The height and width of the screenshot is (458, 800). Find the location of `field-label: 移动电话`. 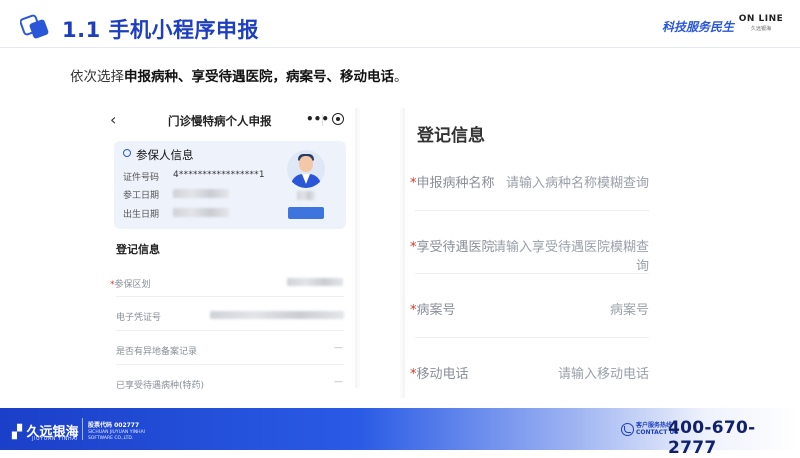

field-label: 移动电话 is located at coordinates (442, 374).